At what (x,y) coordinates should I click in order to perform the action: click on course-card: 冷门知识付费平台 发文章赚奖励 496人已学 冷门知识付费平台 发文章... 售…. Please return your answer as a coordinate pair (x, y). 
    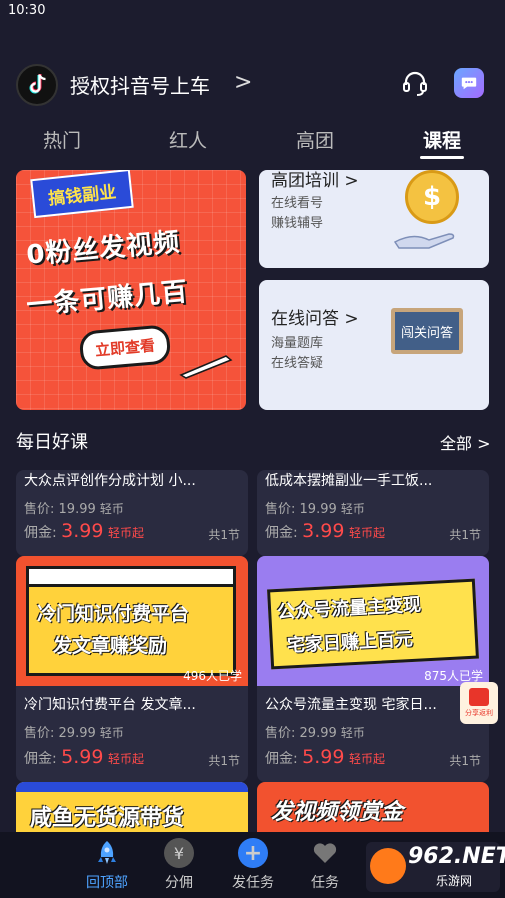
    Looking at the image, I should click on (132, 669).